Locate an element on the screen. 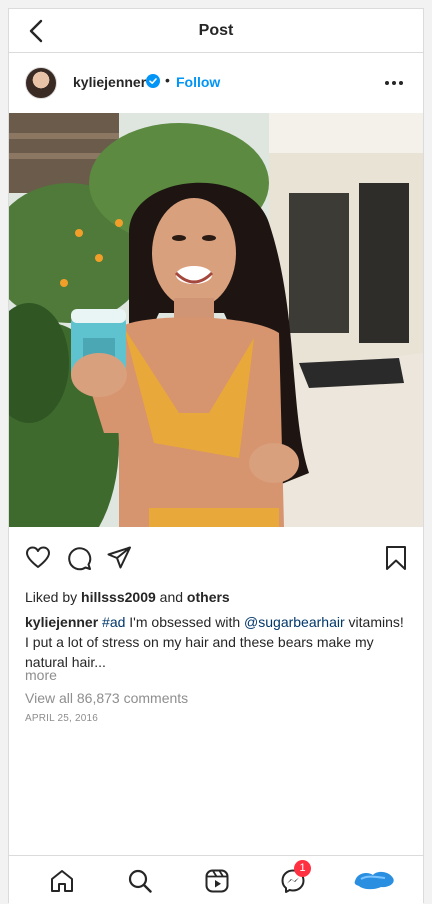 This screenshot has width=432, height=904. caption-username: kyliejenner is located at coordinates (61, 622).